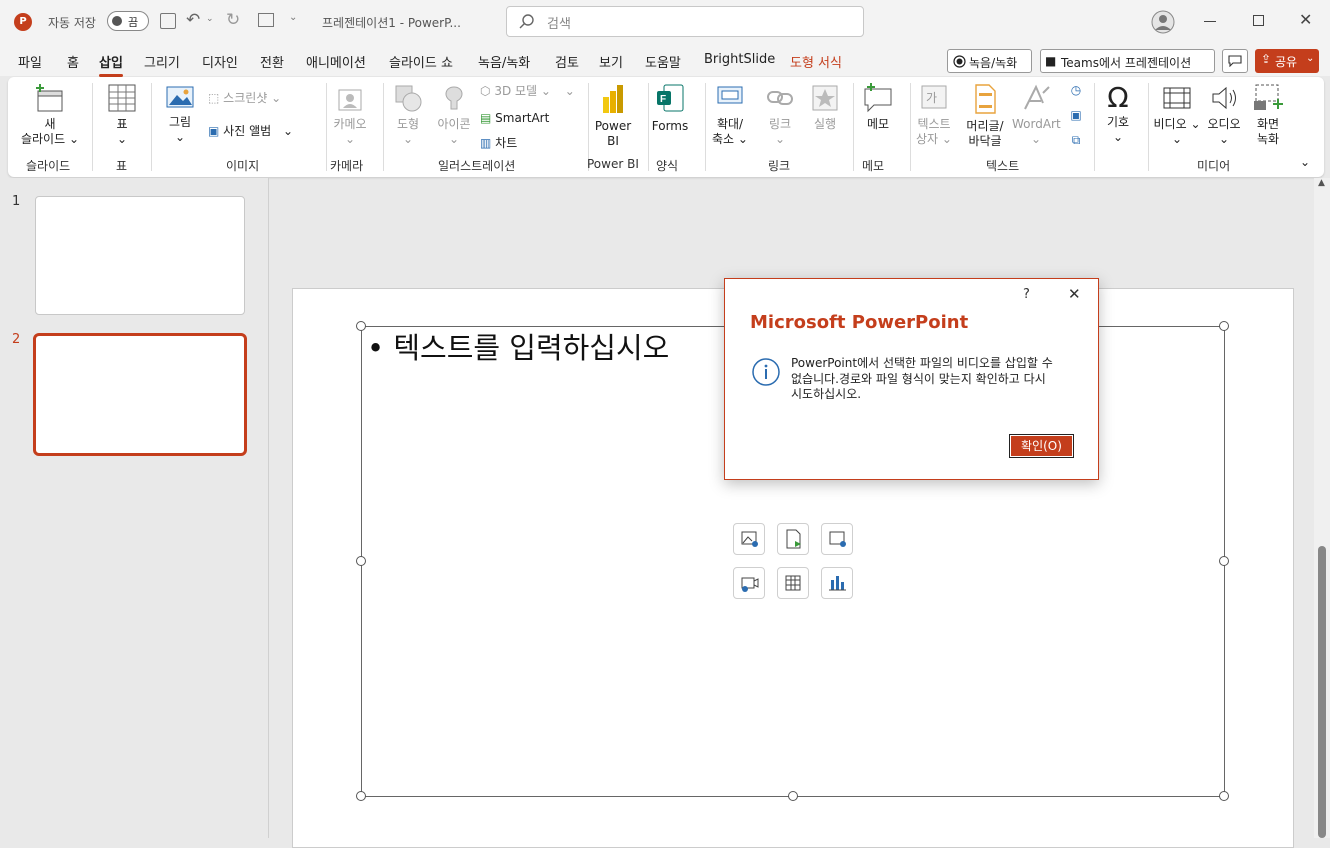  I want to click on collapse-ribbon-icon: ⌄, so click(1305, 162).